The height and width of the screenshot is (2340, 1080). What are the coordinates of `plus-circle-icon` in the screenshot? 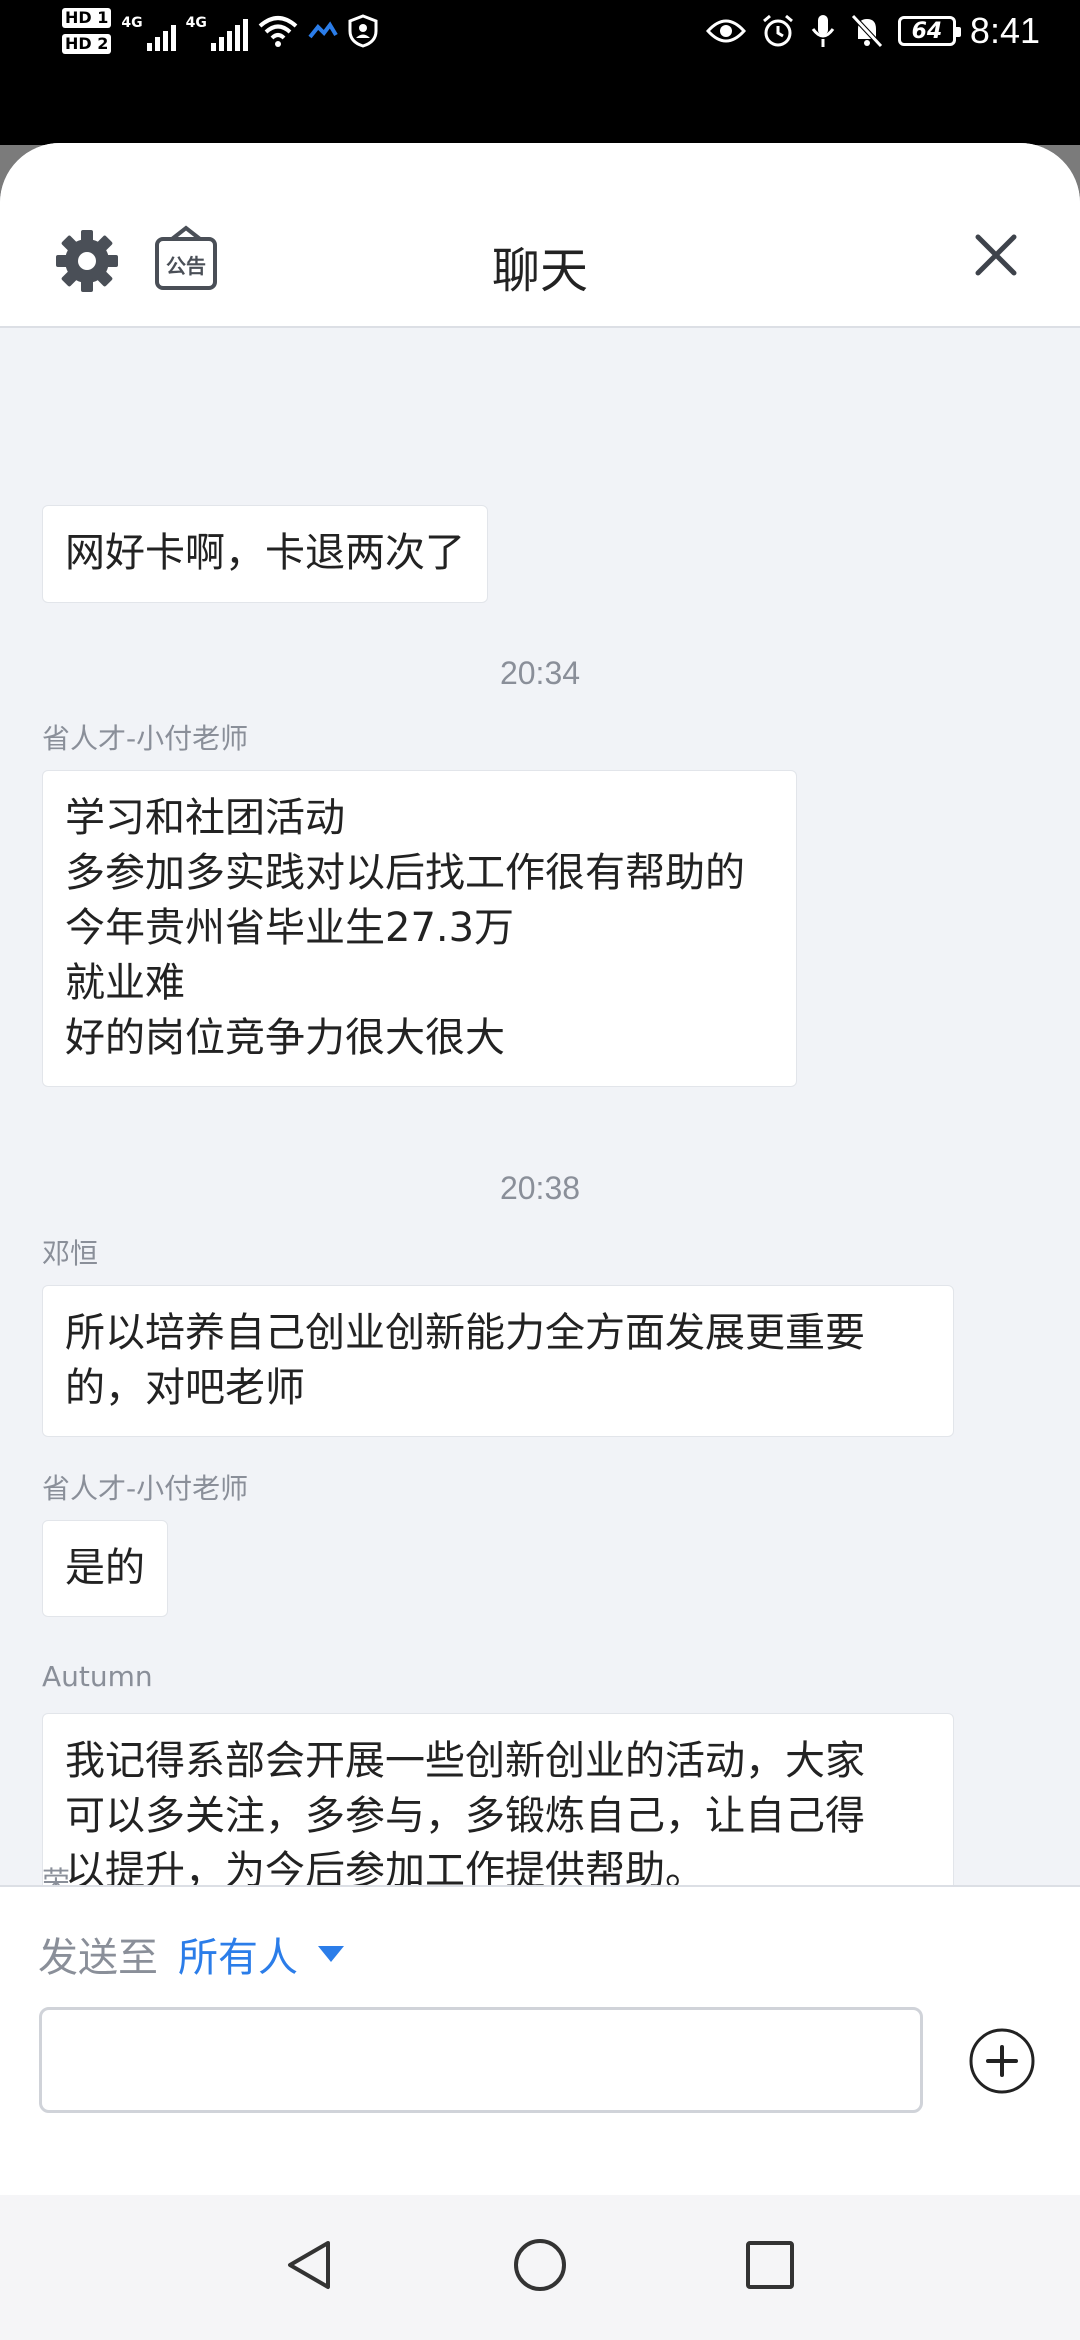 It's located at (1002, 2061).